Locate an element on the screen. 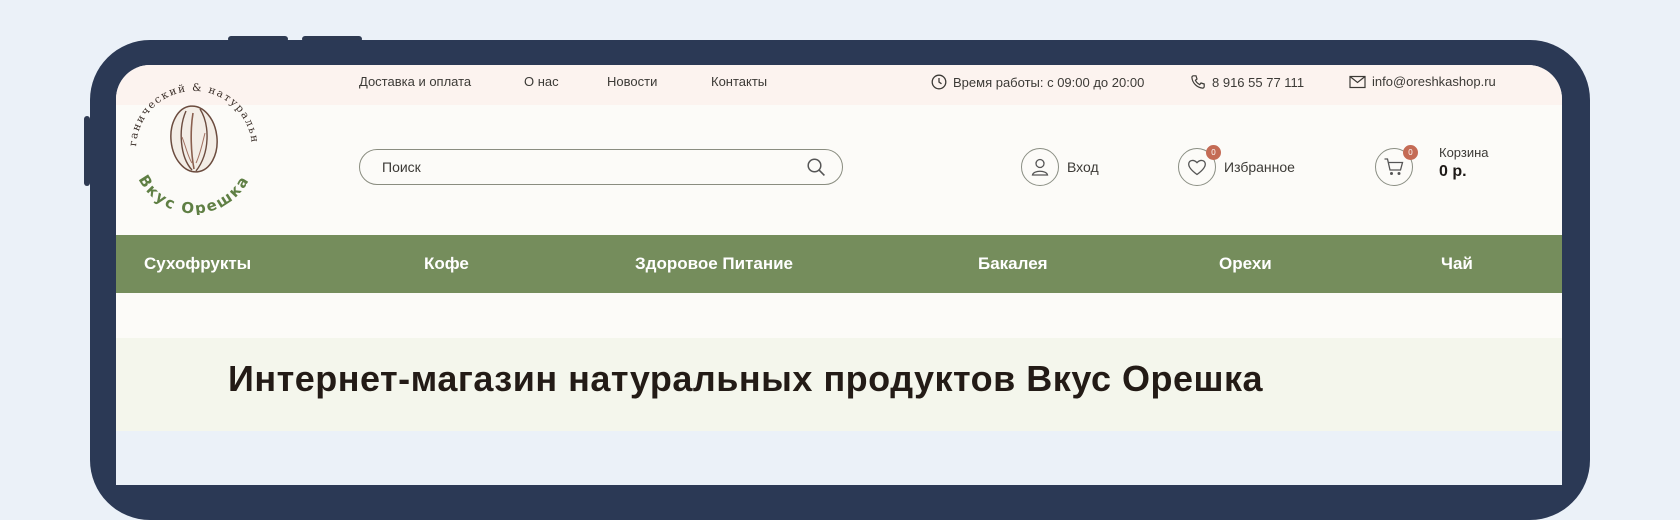 This screenshot has height=520, width=1680. cart-summary: Корзина 0 р. is located at coordinates (1464, 163).